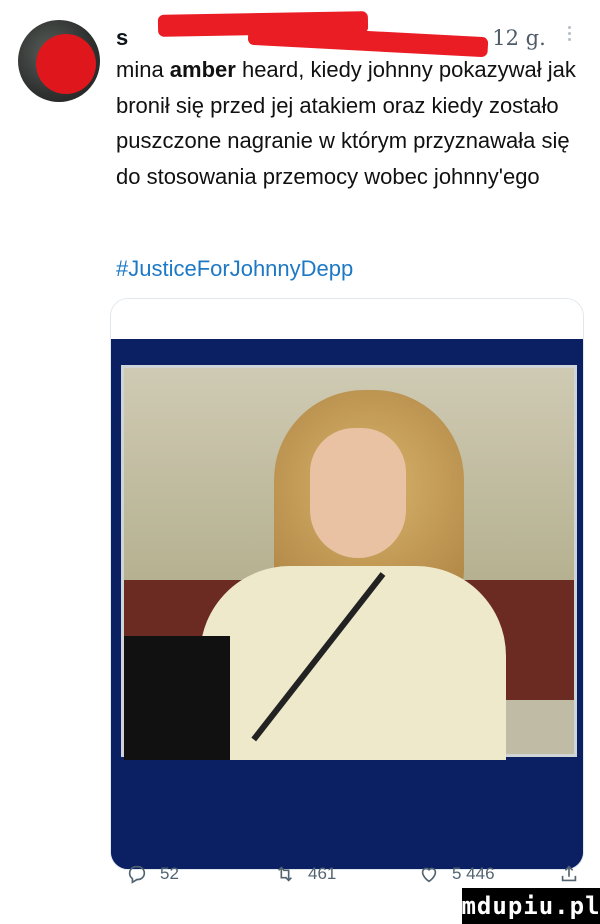  What do you see at coordinates (285, 874) in the screenshot?
I see `retweet-icon` at bounding box center [285, 874].